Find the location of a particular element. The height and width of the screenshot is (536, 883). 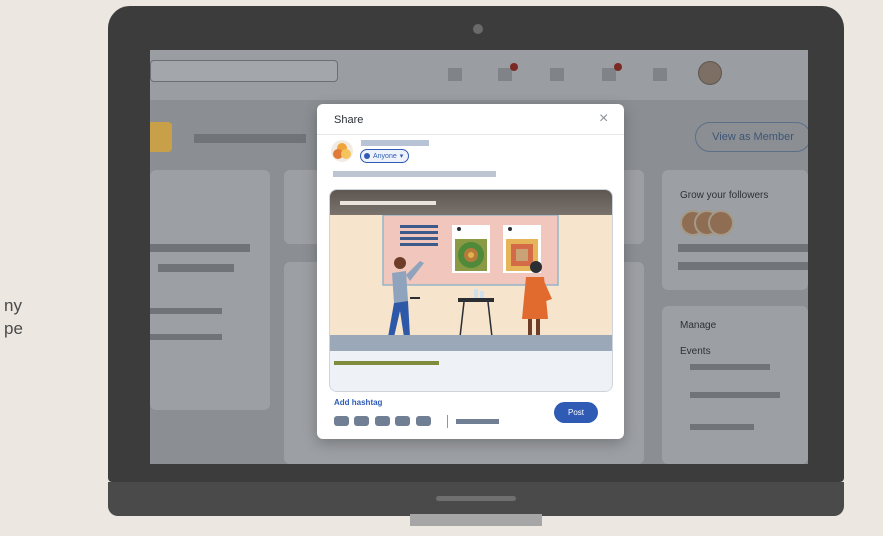

toolbar-divider is located at coordinates (447, 421).